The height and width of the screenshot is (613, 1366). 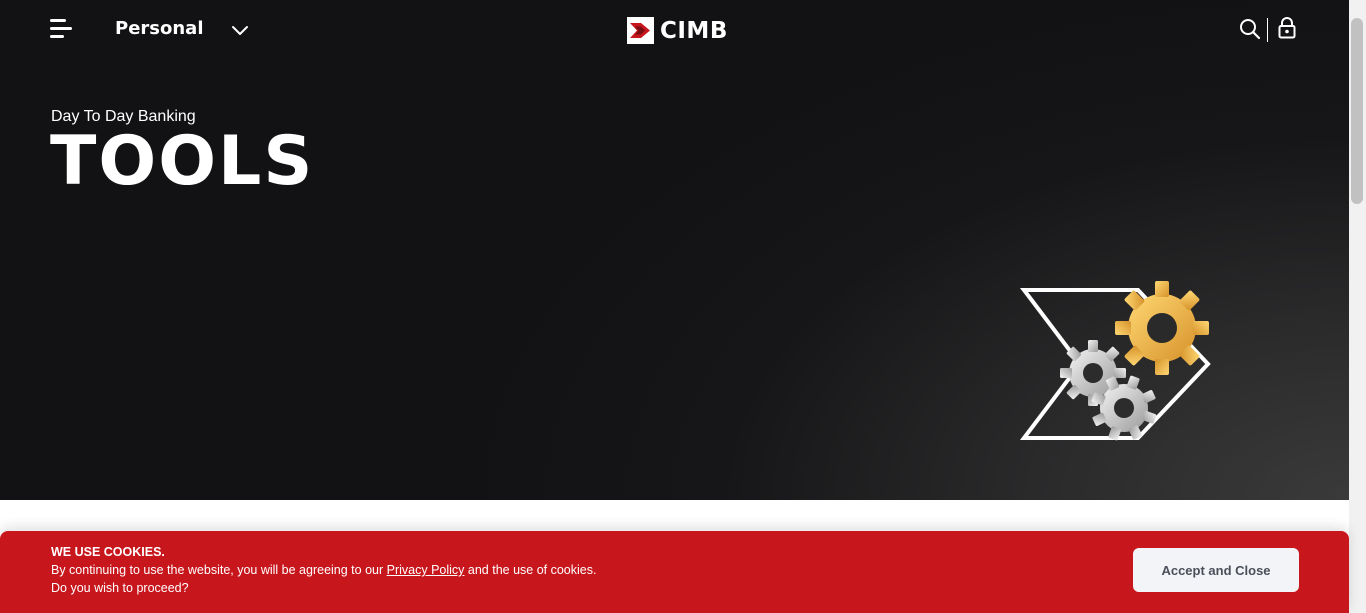 I want to click on lock-icon, so click(x=1287, y=28).